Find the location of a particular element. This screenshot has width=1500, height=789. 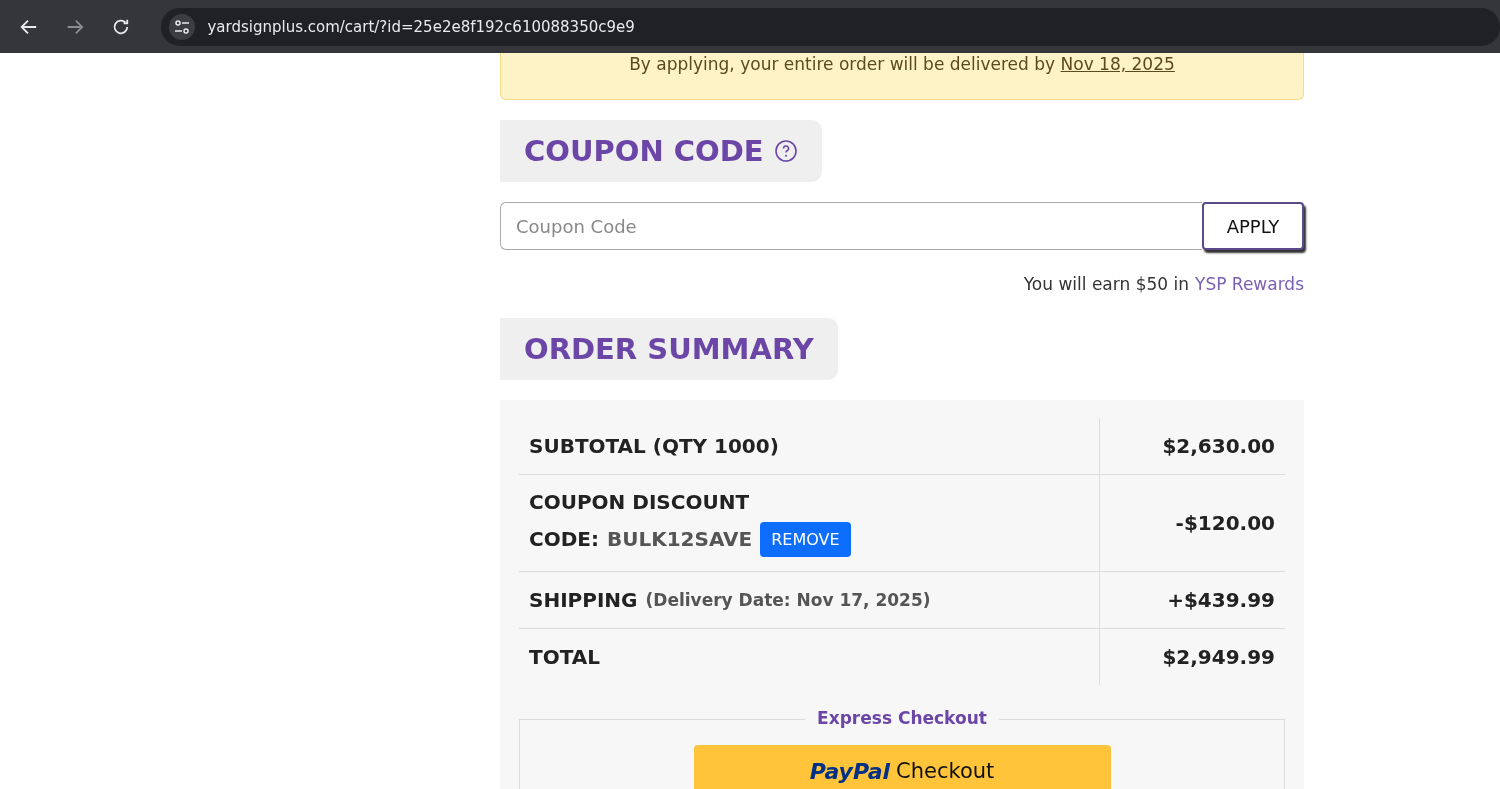

paypal-checkout-button: PayPal Checkout is located at coordinates (902, 767).